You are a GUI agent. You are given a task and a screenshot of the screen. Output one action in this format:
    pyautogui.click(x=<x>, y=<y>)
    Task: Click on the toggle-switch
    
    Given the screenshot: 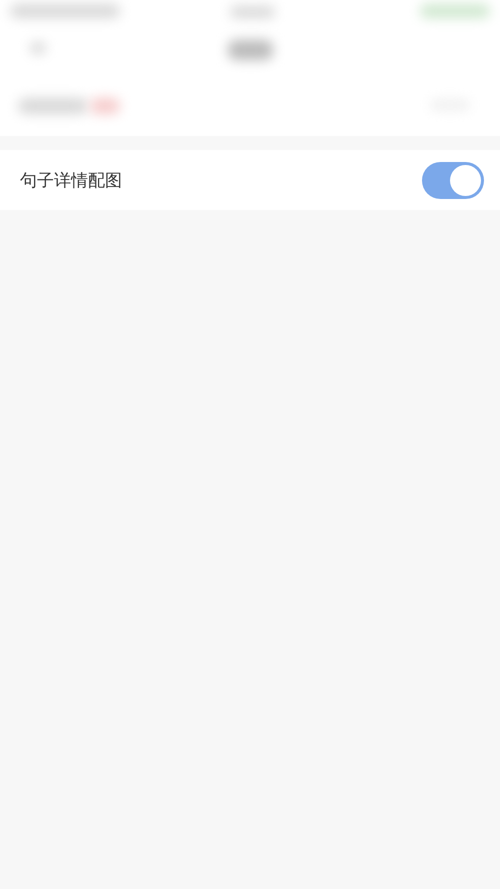 What is the action you would take?
    pyautogui.click(x=453, y=180)
    